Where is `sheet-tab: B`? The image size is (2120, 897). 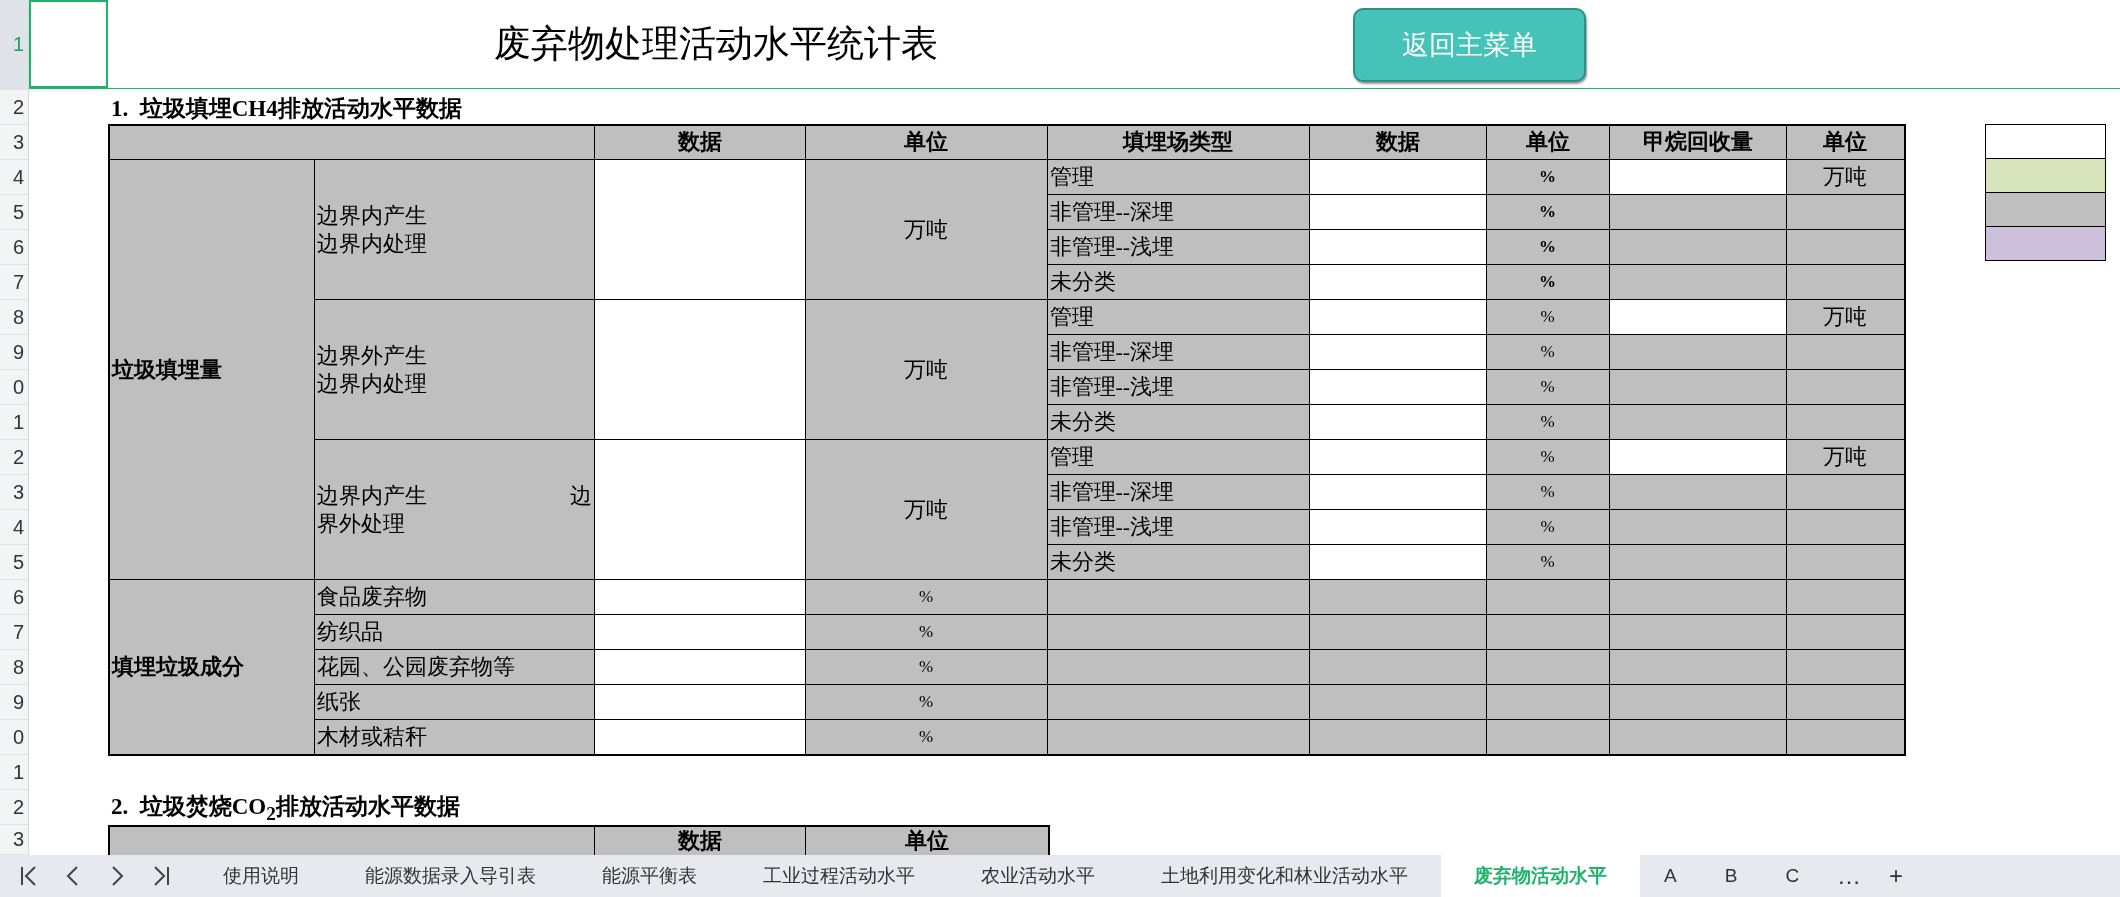 sheet-tab: B is located at coordinates (1731, 876).